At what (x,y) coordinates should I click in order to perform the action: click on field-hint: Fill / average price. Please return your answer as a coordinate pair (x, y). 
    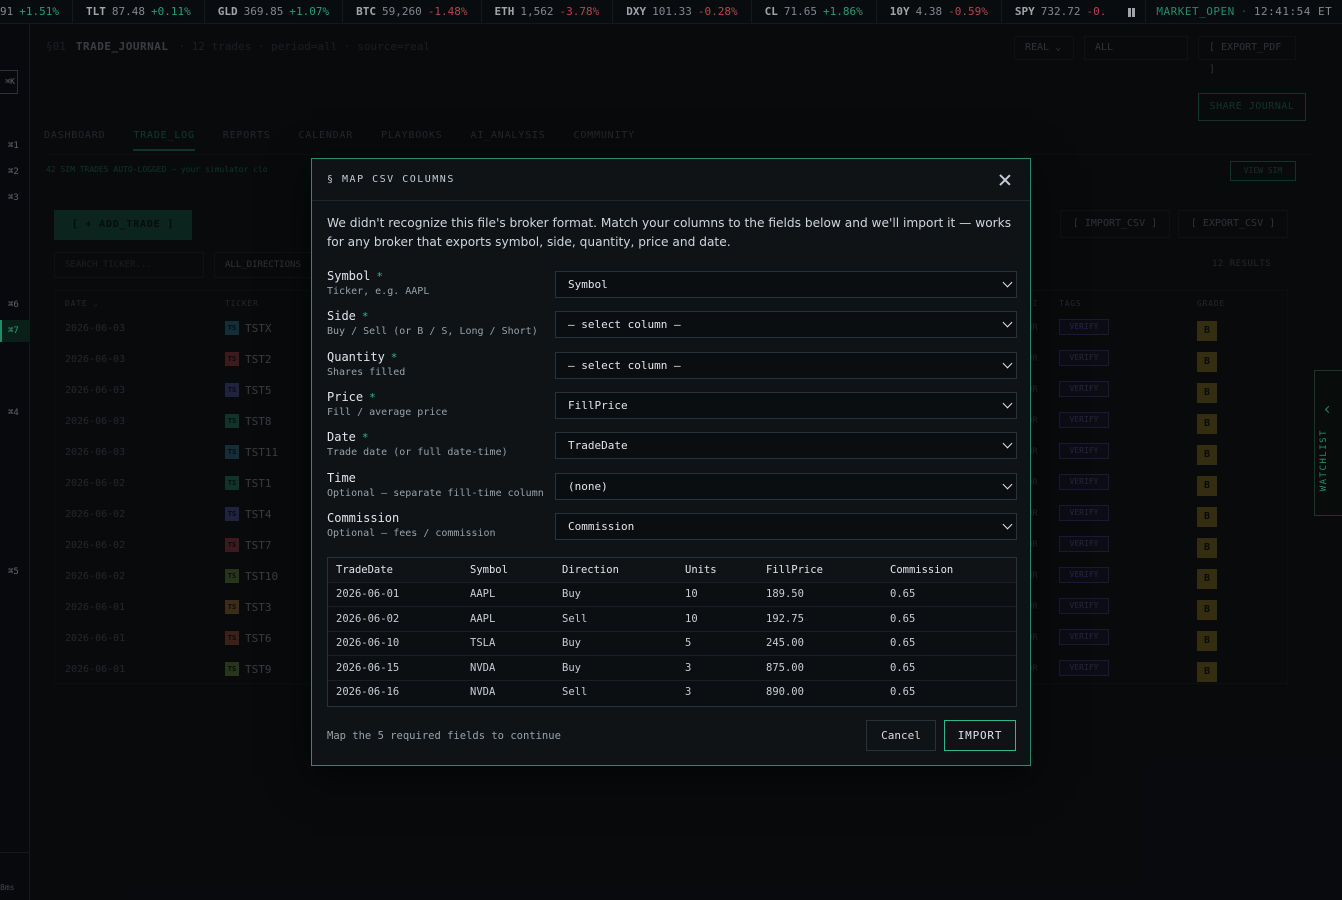
    Looking at the image, I should click on (387, 412).